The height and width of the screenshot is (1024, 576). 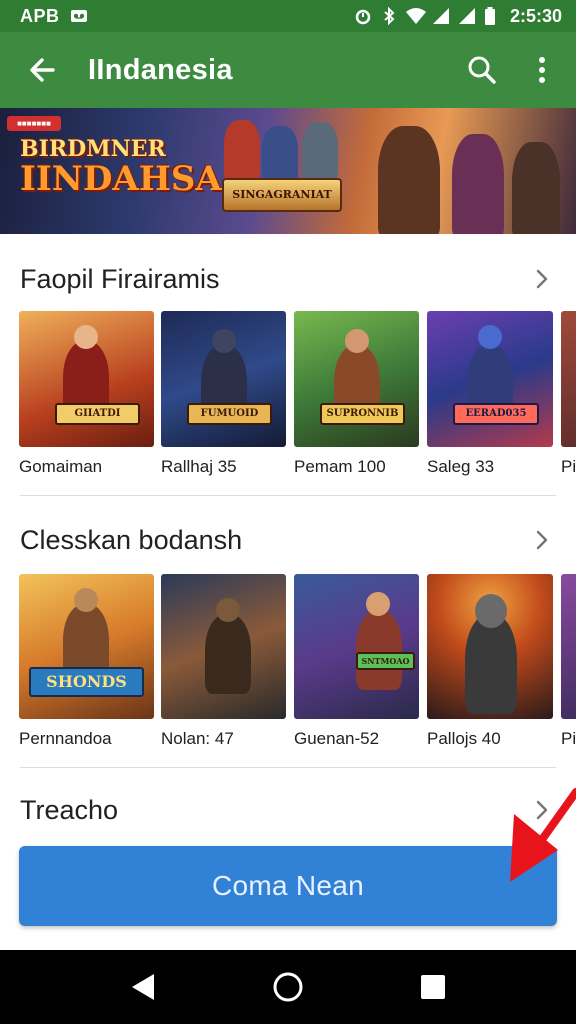 I want to click on banner-title-line1: BIRDMNER, so click(x=93, y=149).